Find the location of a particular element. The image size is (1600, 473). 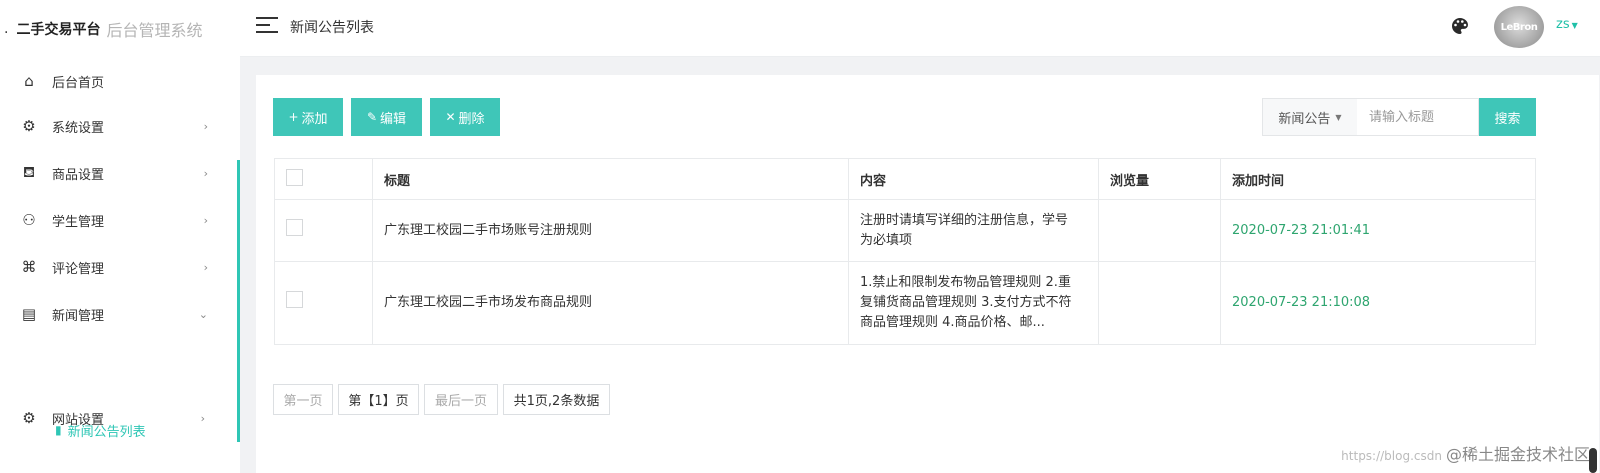

sidebar-item-students: ⚇ 学生管理 › is located at coordinates (120, 220).